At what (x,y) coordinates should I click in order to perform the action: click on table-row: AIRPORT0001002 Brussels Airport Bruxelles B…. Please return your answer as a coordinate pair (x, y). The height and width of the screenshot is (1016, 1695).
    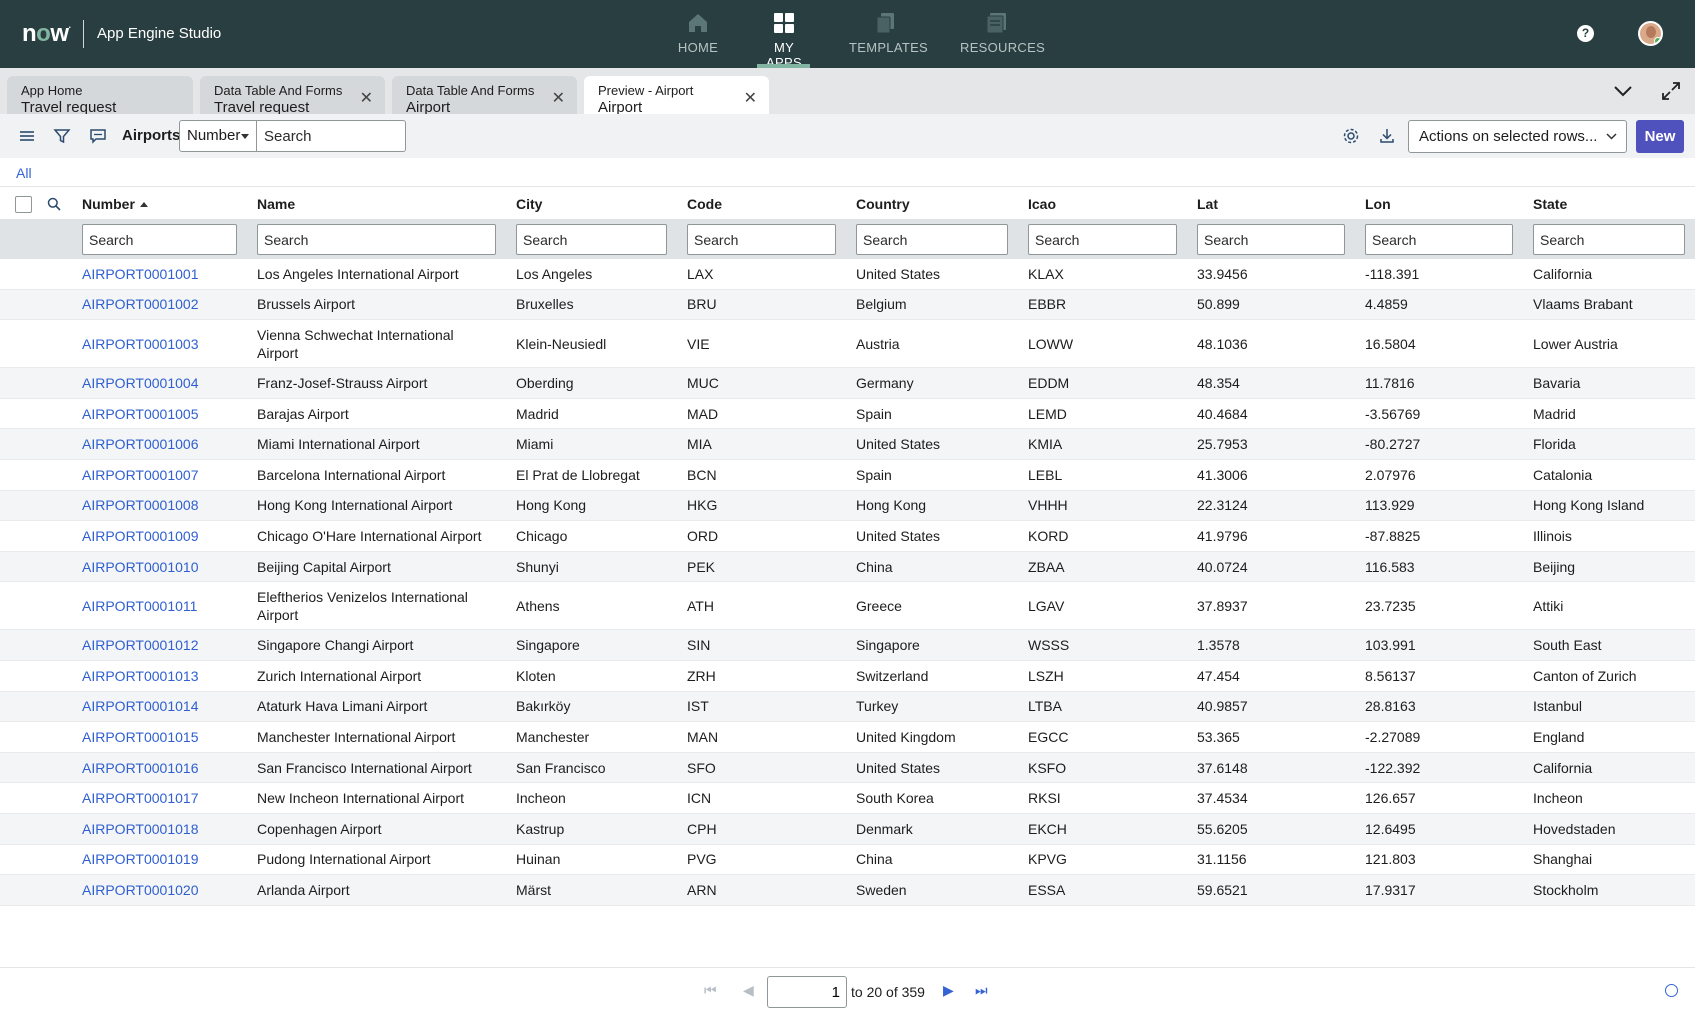
    Looking at the image, I should click on (847, 305).